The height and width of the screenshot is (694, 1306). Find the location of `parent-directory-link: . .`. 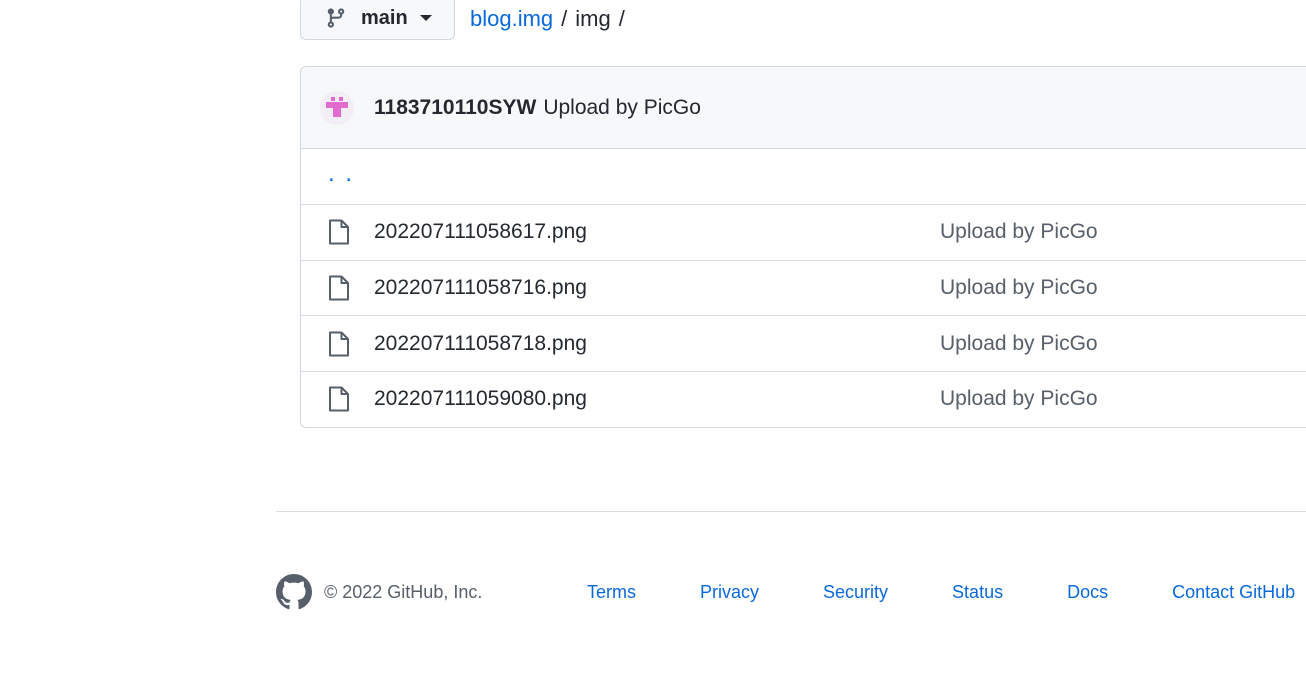

parent-directory-link: . . is located at coordinates (341, 173).